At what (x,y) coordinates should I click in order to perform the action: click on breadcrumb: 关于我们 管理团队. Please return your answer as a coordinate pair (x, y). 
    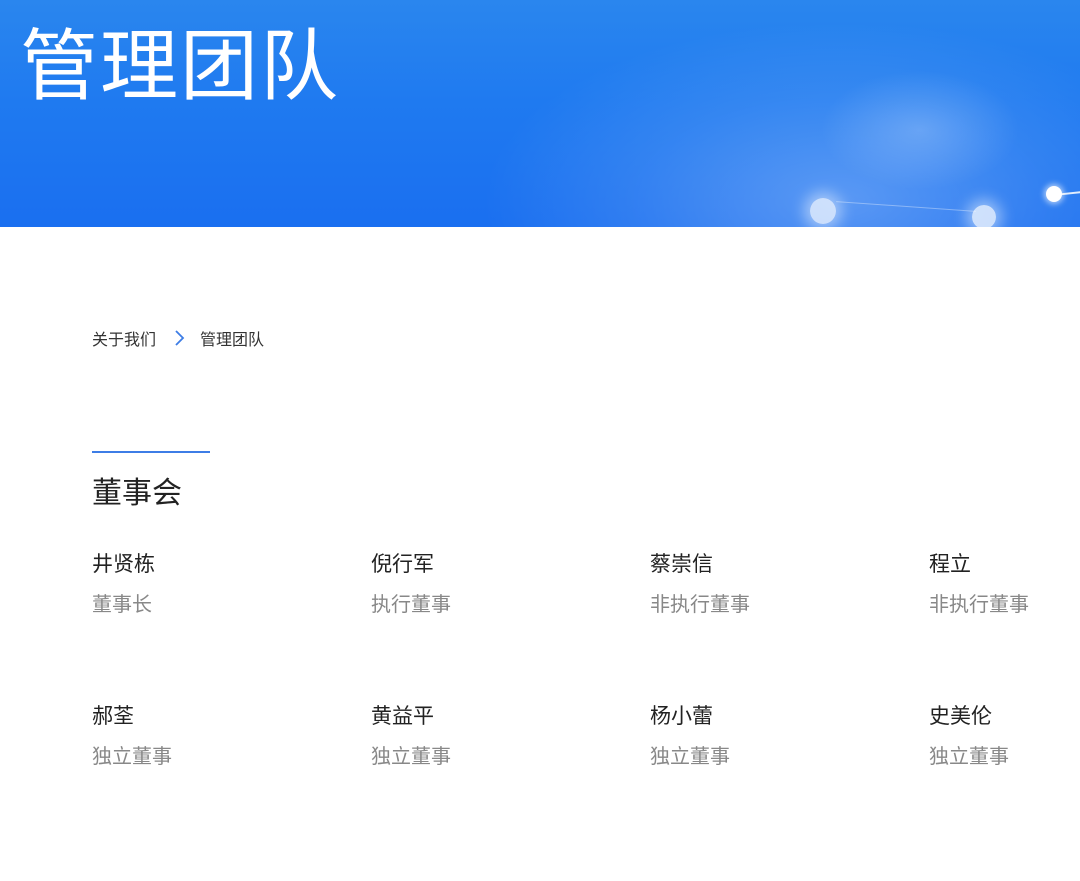
    Looking at the image, I should click on (178, 338).